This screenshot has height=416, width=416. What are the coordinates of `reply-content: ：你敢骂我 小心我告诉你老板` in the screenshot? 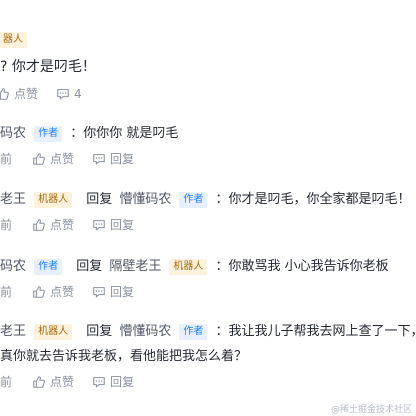 It's located at (302, 266).